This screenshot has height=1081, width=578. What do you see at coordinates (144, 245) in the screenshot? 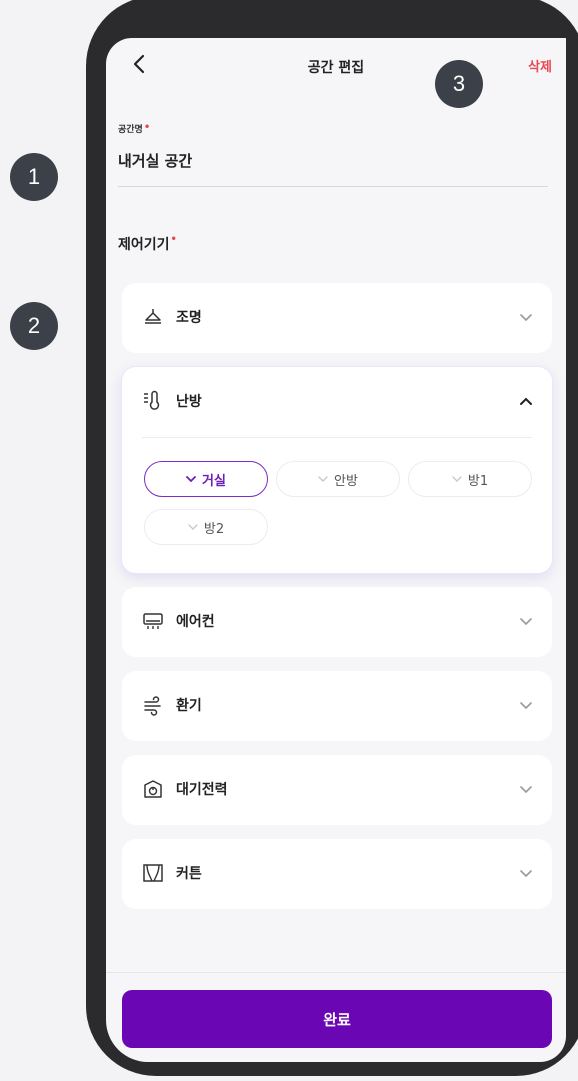
I see `devices-section-label-text: 제어기기` at bounding box center [144, 245].